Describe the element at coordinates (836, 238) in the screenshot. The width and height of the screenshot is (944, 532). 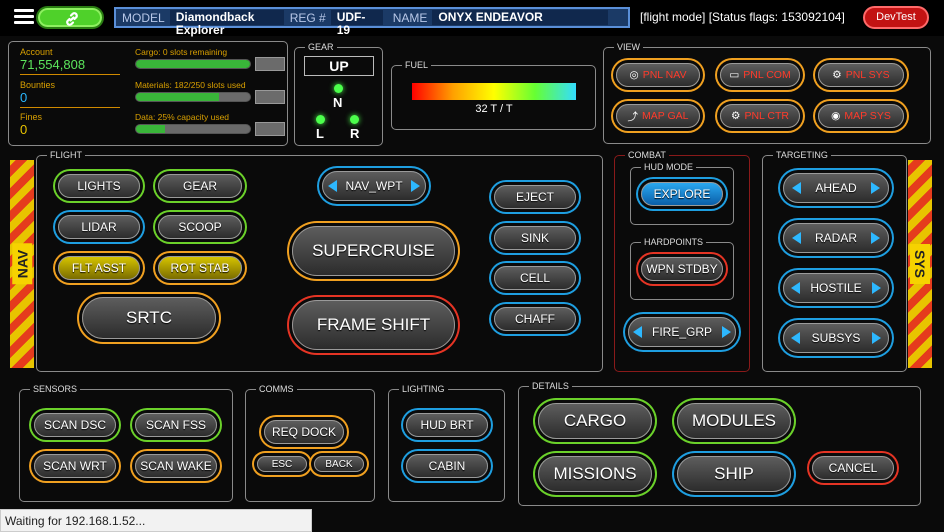
I see `radar-button: RADAR` at that location.